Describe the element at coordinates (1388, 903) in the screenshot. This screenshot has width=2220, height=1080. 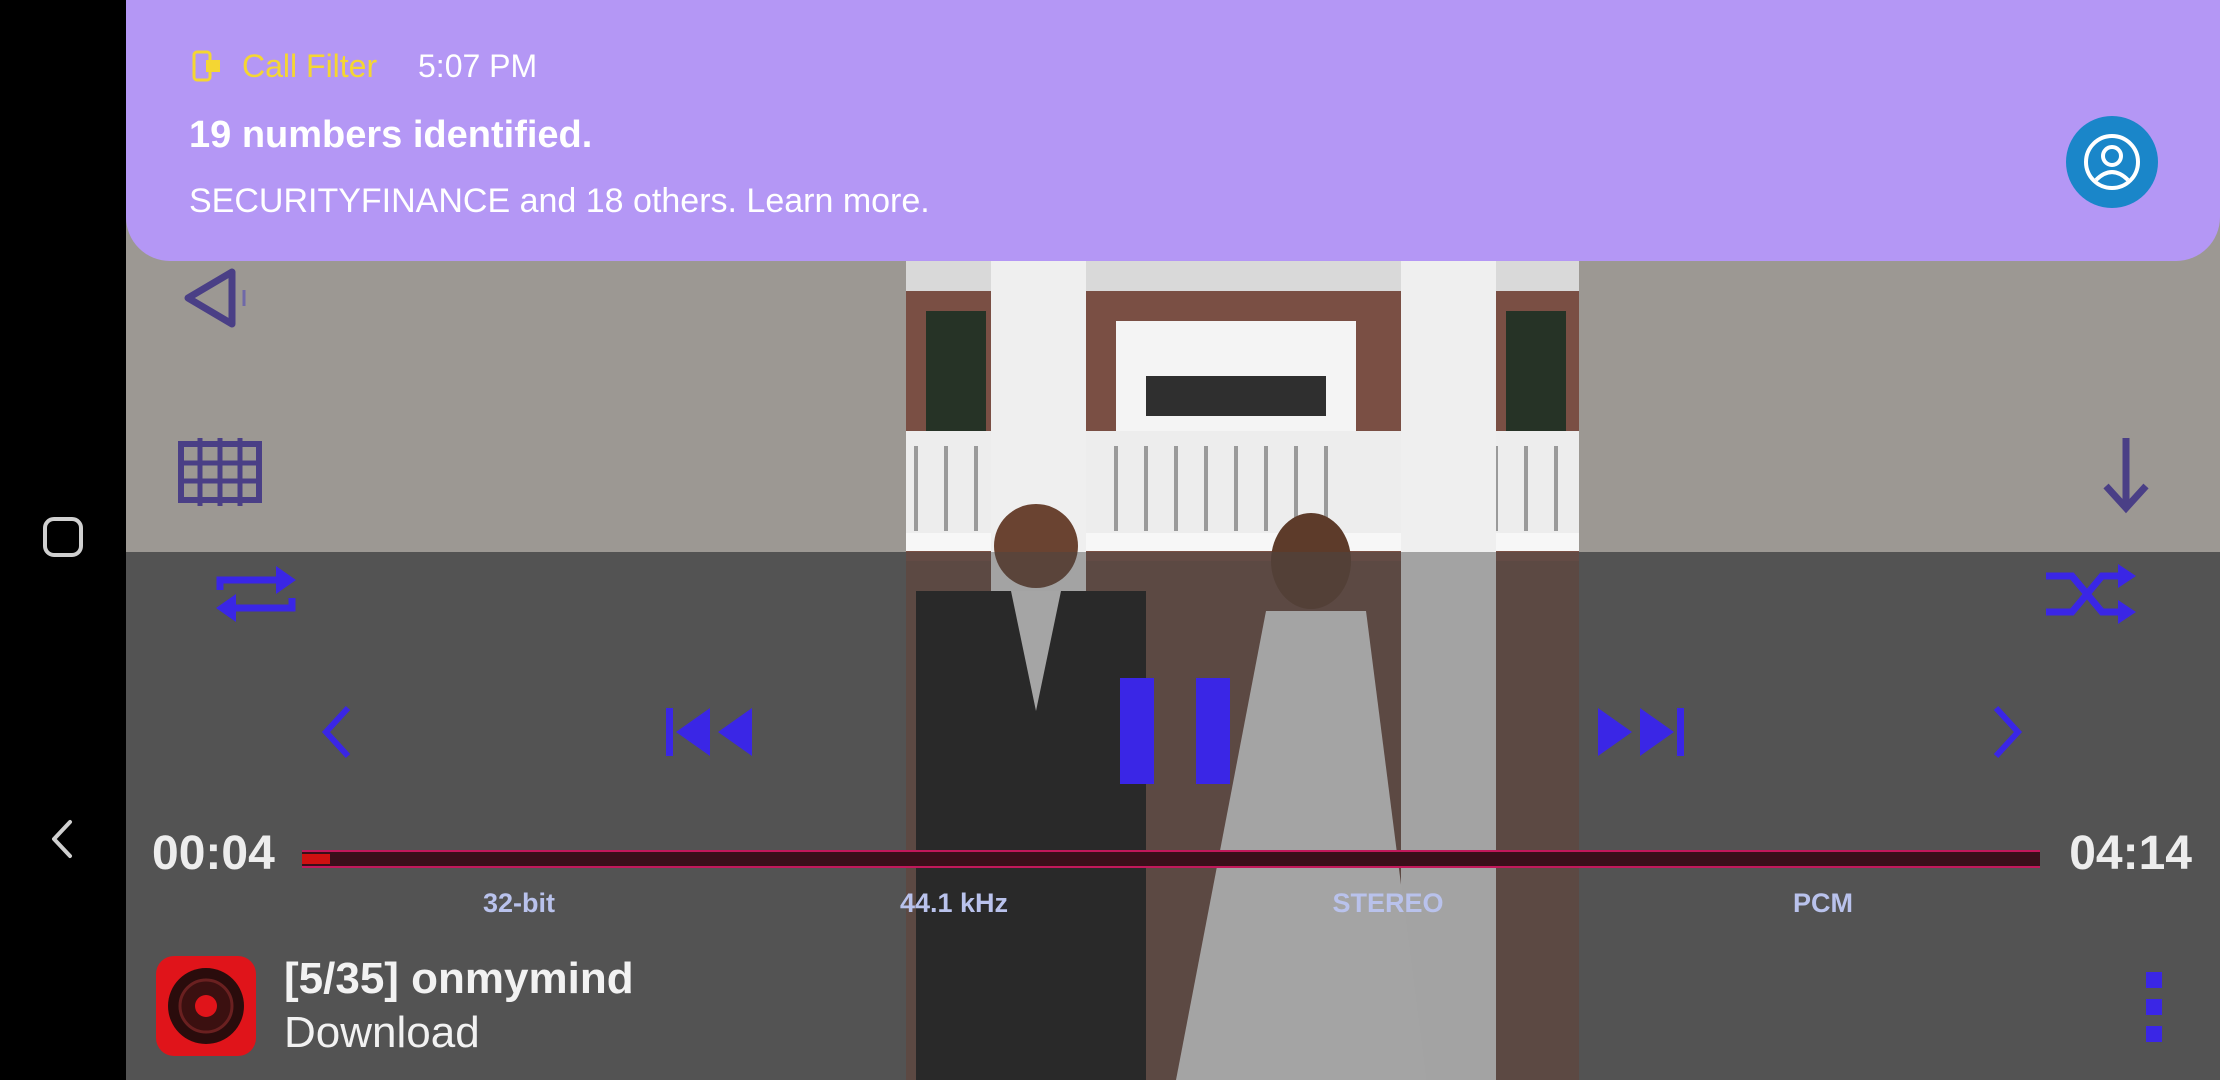
I see `channels-label: STEREO` at that location.